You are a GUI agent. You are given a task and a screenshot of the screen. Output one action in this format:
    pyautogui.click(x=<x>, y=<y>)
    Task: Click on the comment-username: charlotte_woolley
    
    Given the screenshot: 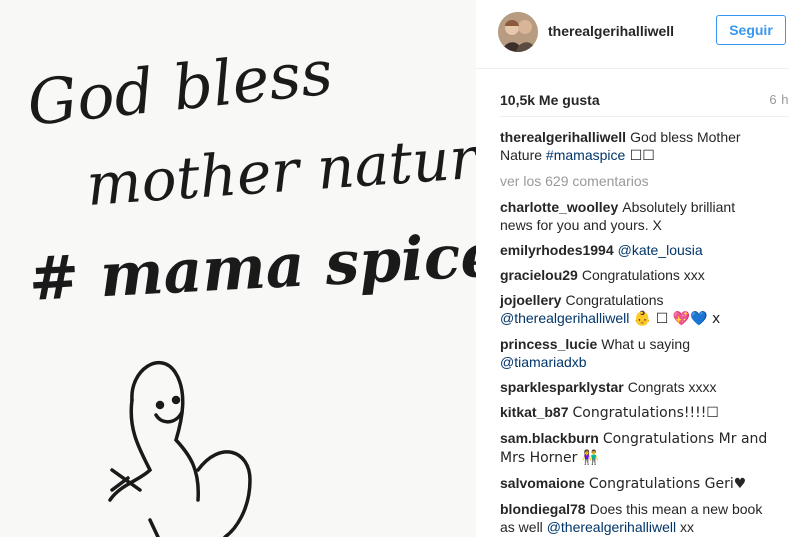 What is the action you would take?
    pyautogui.click(x=559, y=207)
    